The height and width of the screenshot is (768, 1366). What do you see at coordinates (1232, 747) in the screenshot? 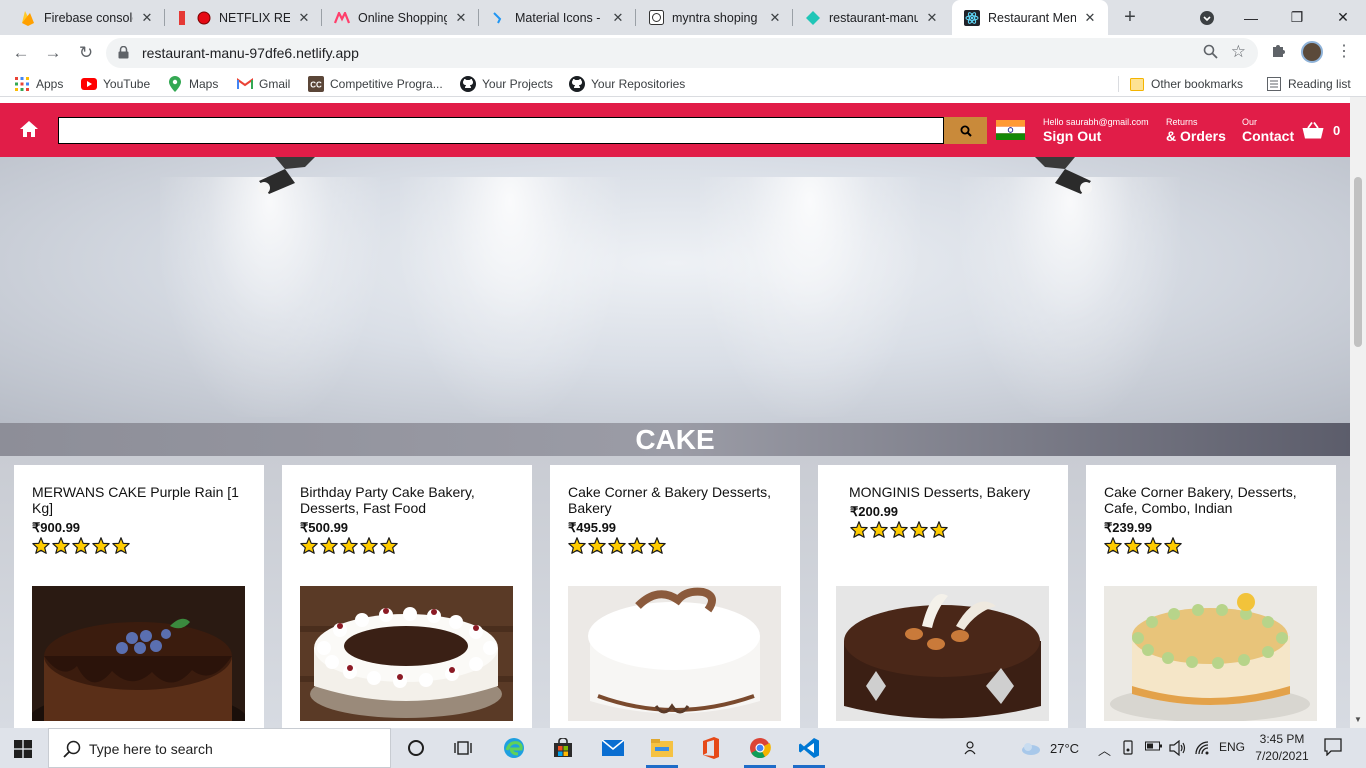
I see `language-indicator: ENG` at bounding box center [1232, 747].